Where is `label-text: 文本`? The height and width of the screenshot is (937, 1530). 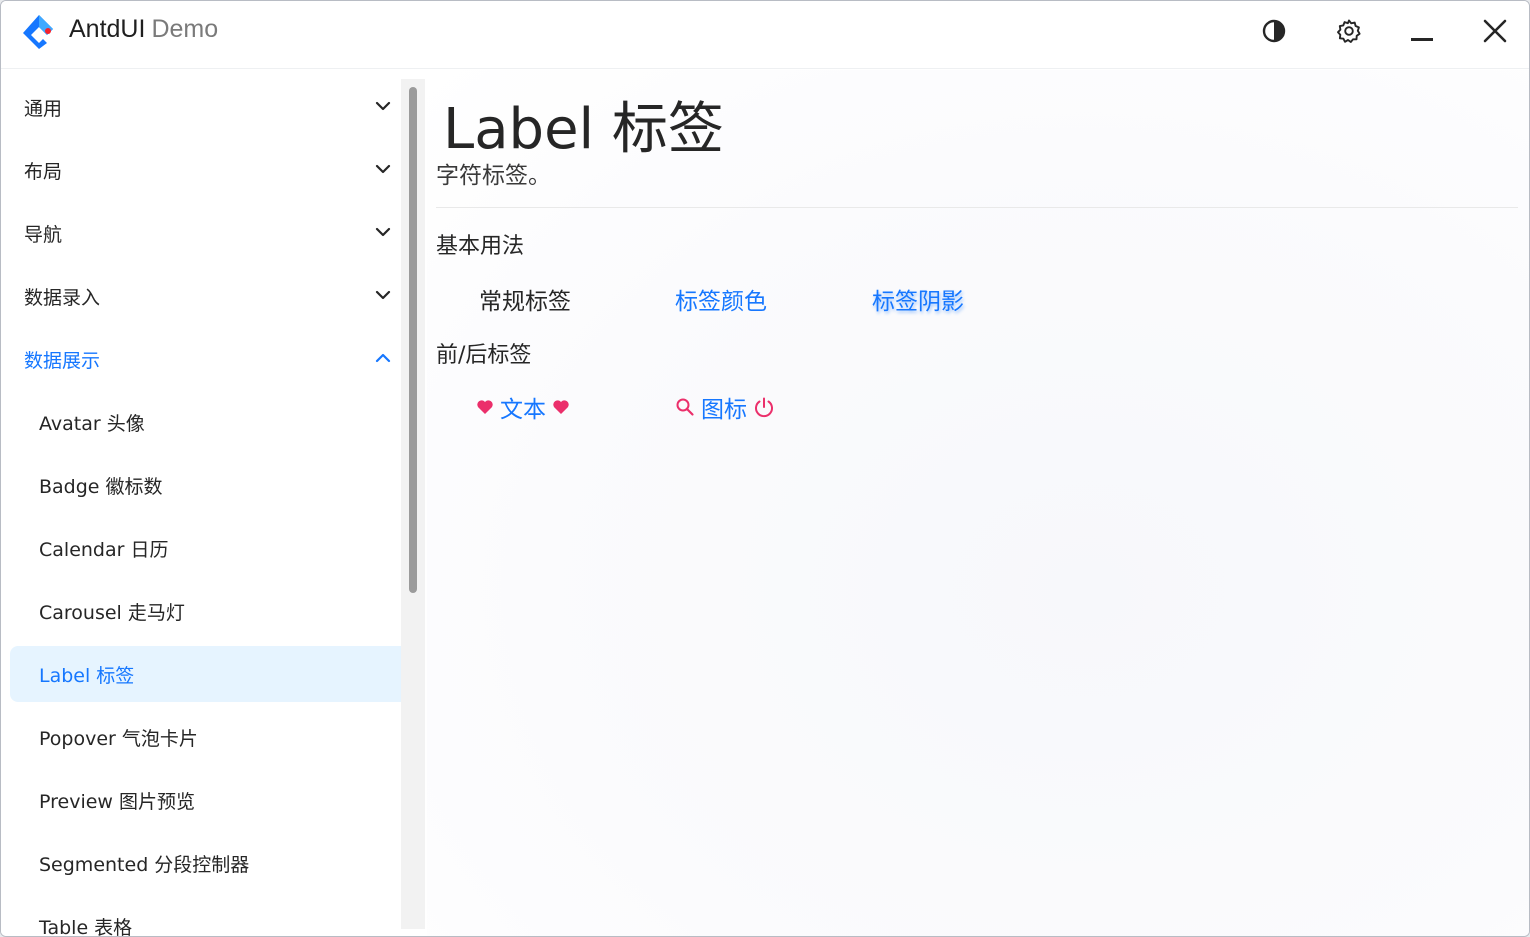
label-text: 文本 is located at coordinates (523, 410).